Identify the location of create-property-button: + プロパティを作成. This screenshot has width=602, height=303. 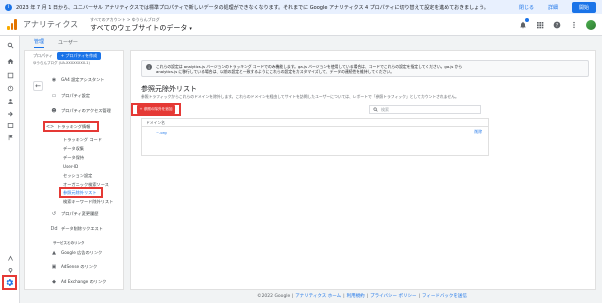
(79, 56).